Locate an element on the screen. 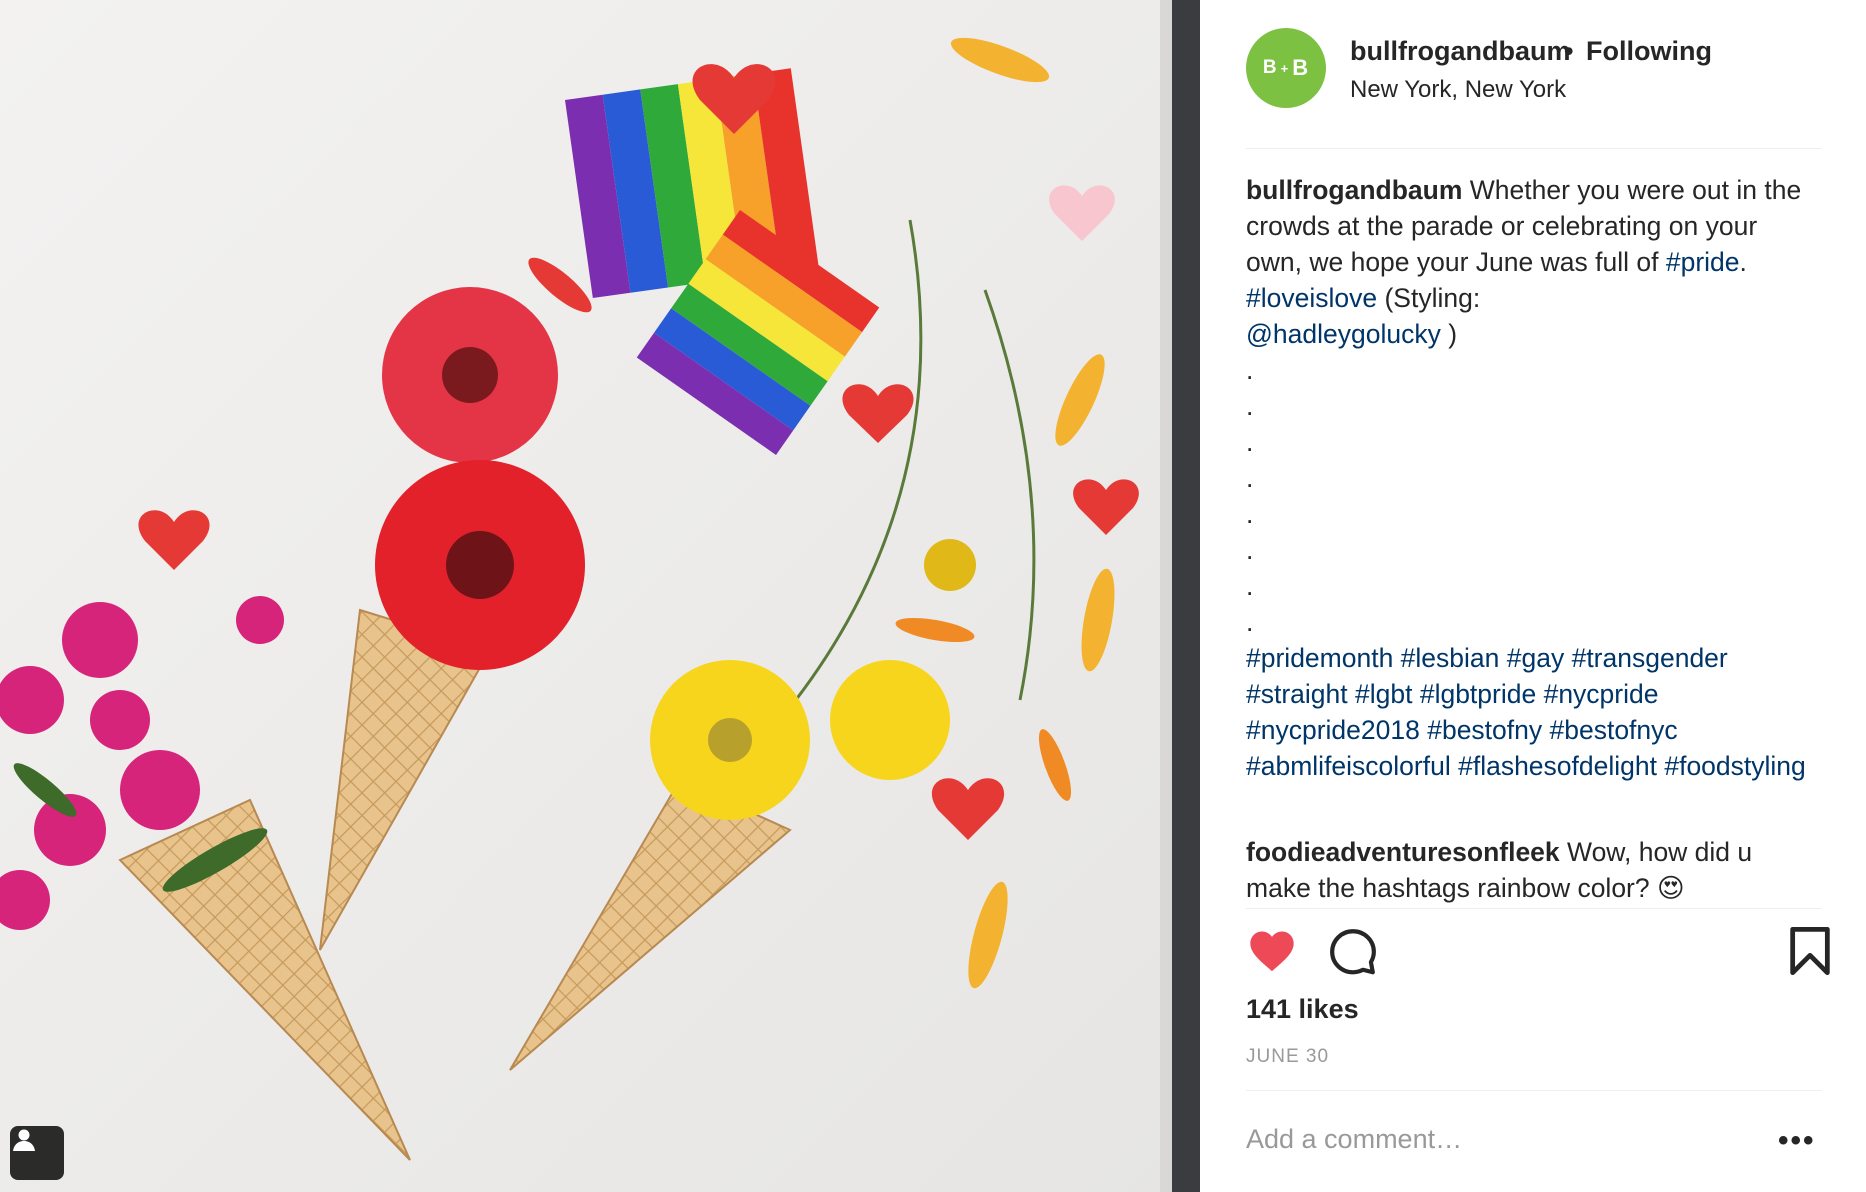 This screenshot has height=1192, width=1866. comment-bubble-icon is located at coordinates (1353, 950).